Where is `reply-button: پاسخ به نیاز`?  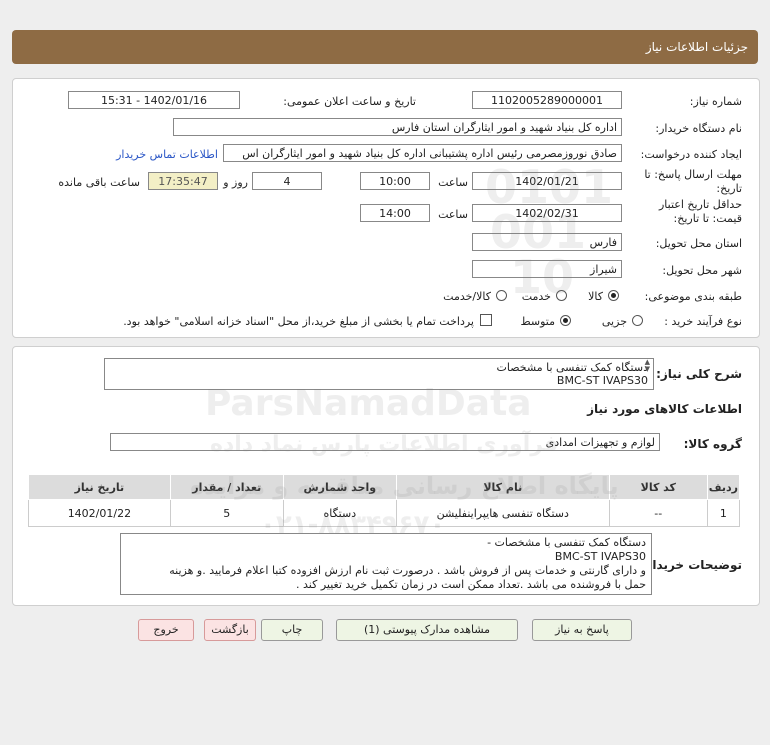
reply-button: پاسخ به نیاز is located at coordinates (582, 630).